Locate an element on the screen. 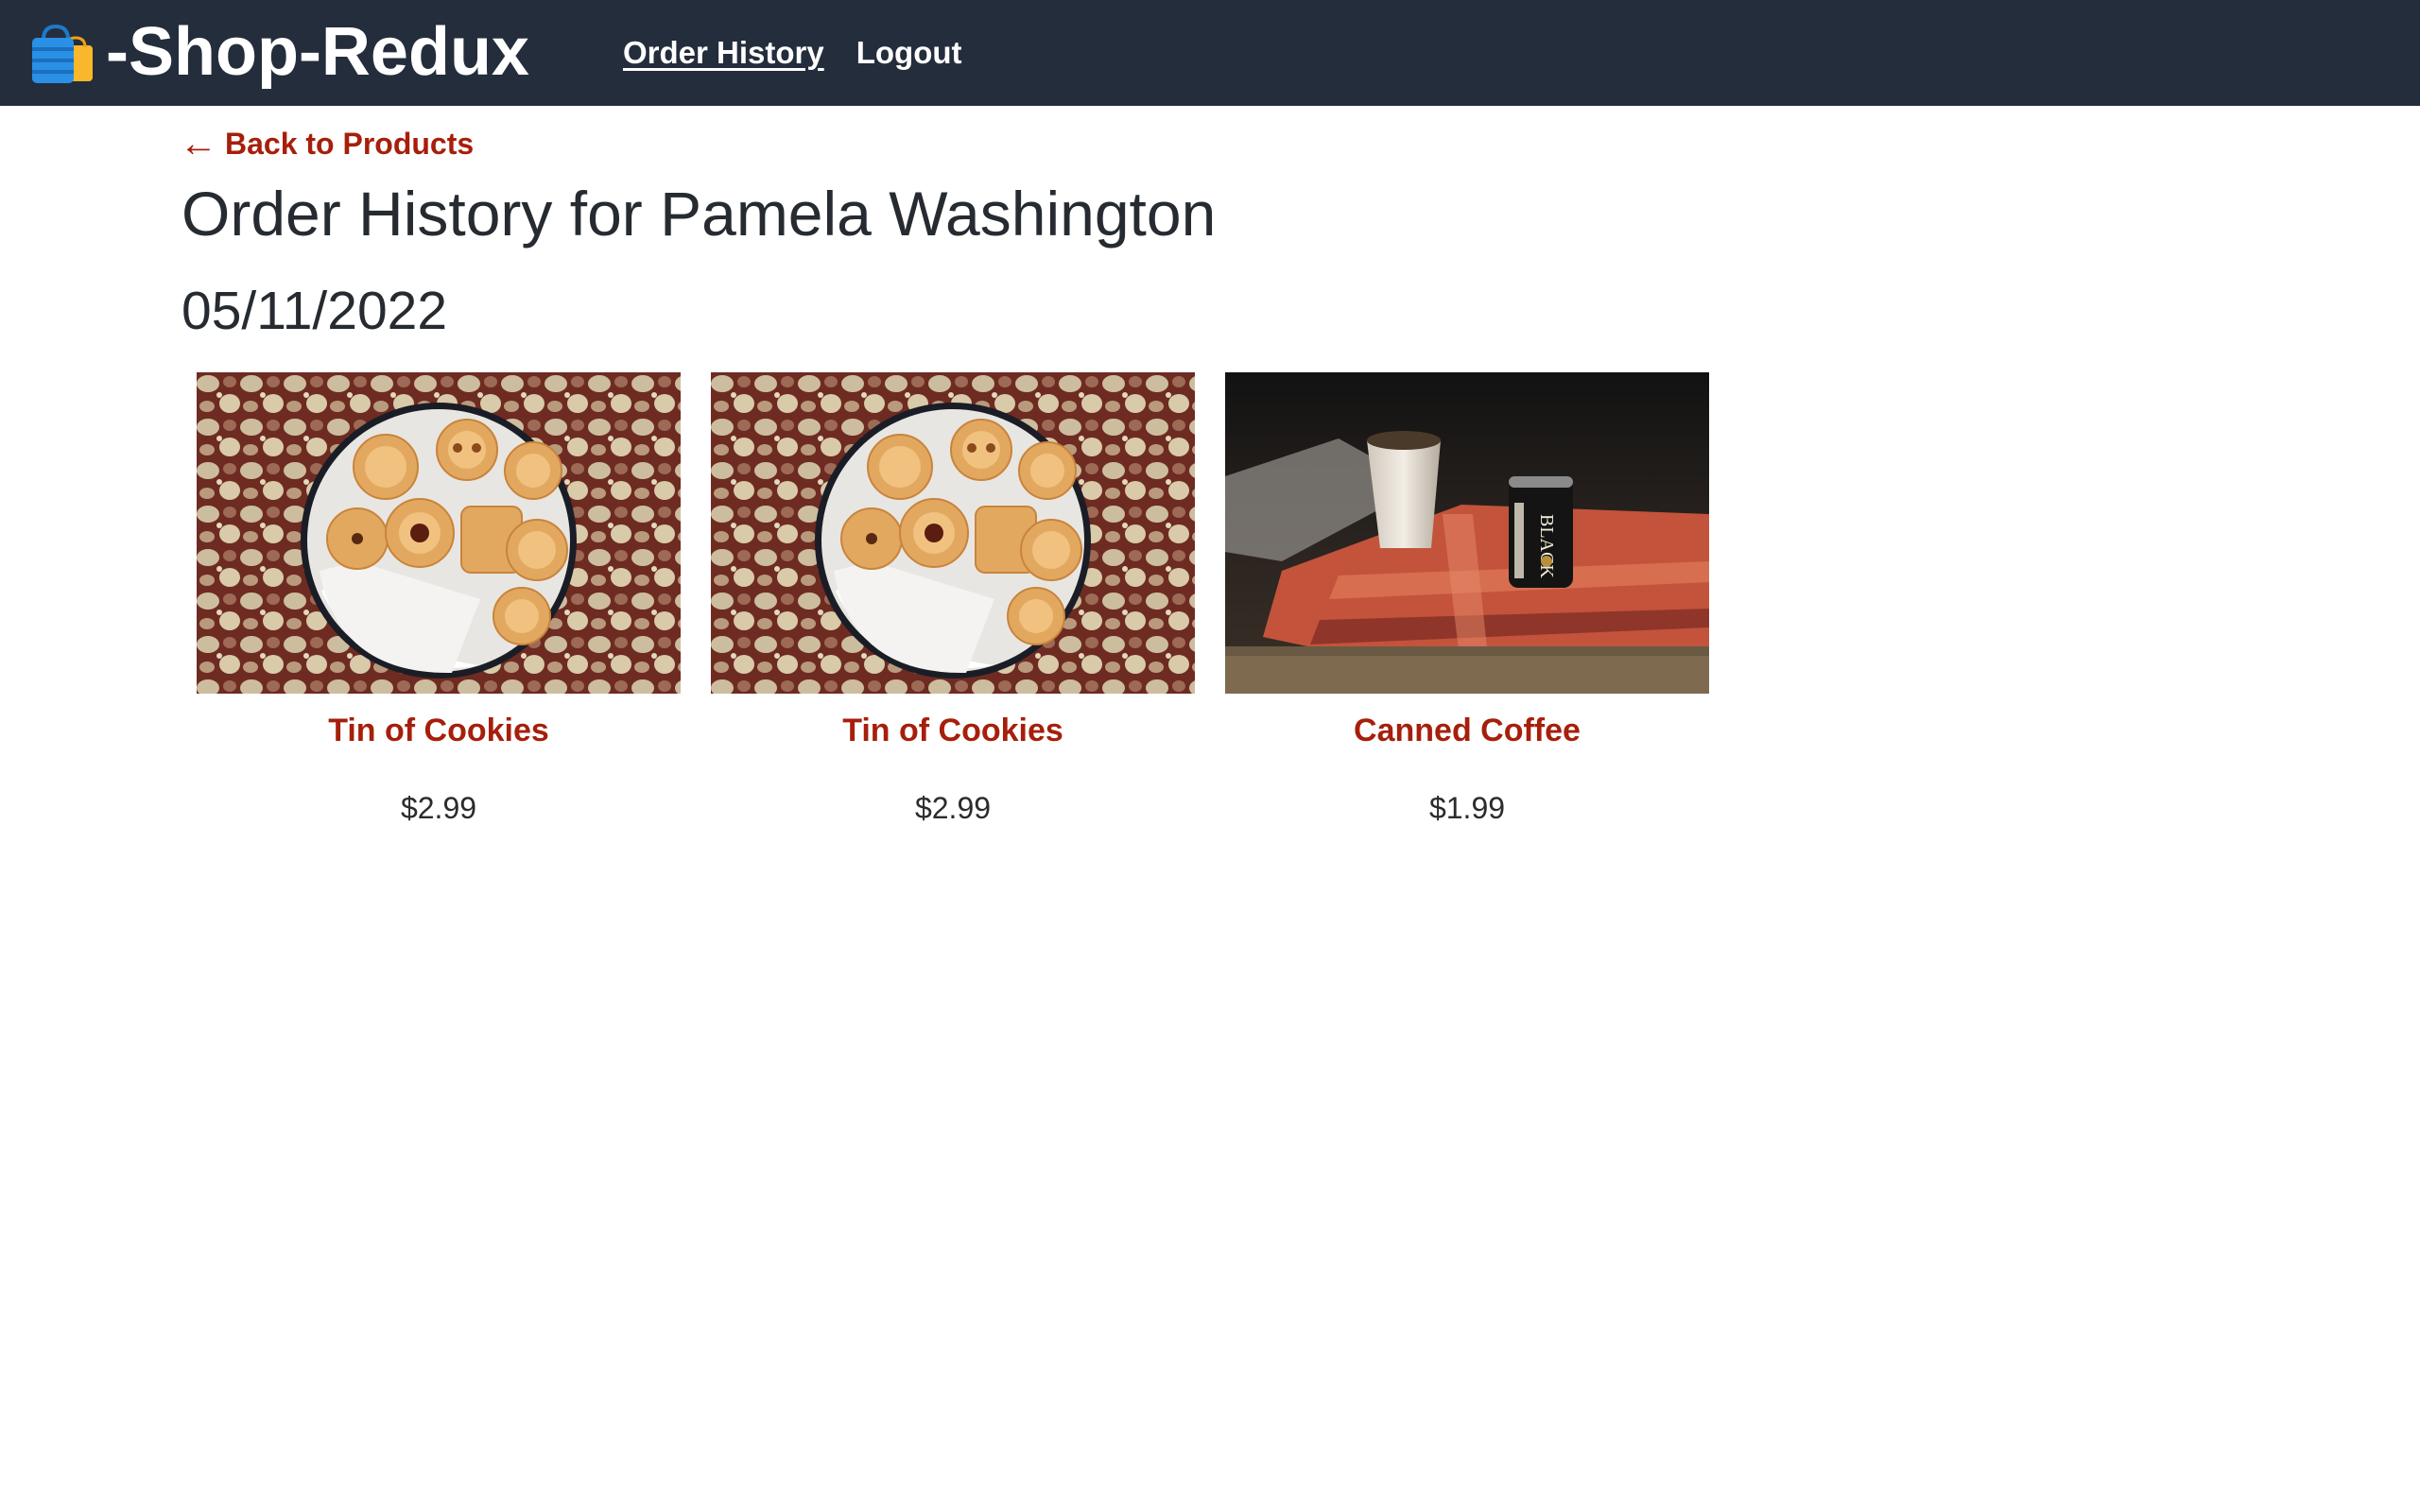 The height and width of the screenshot is (1512, 2420). order-date: 05/11/2022 is located at coordinates (315, 311).